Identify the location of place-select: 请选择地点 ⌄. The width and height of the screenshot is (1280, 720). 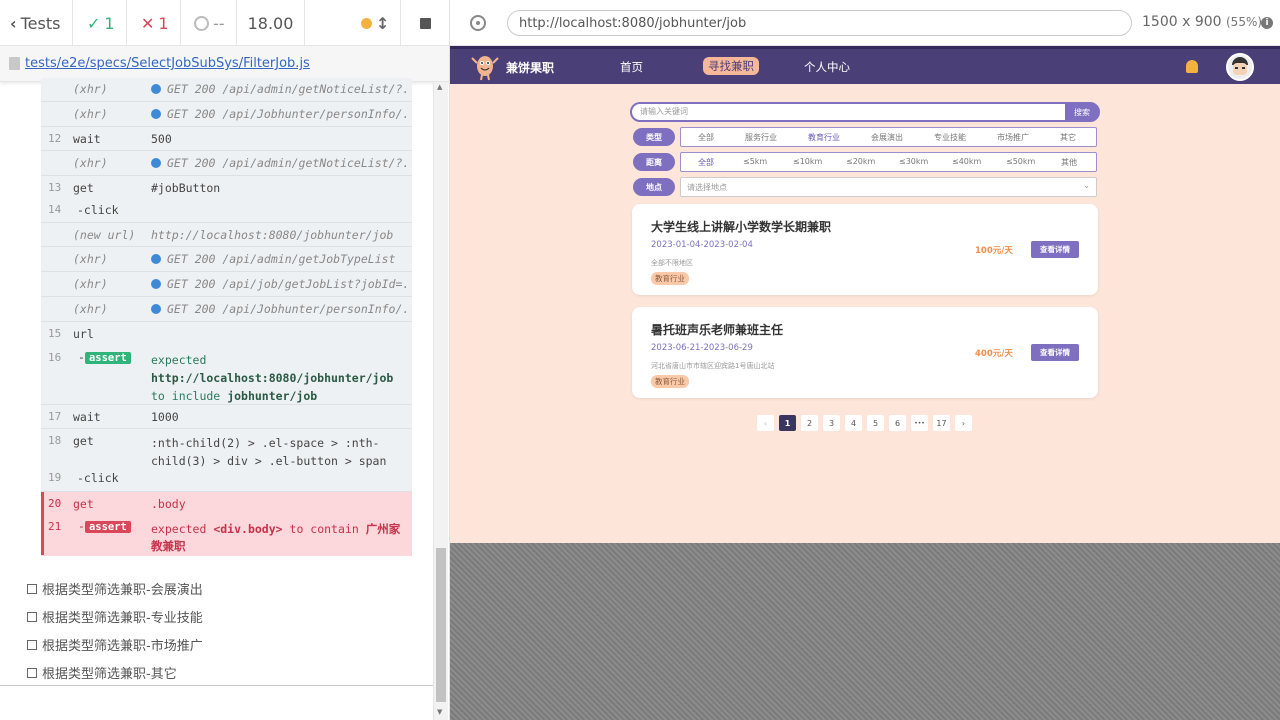
(888, 187).